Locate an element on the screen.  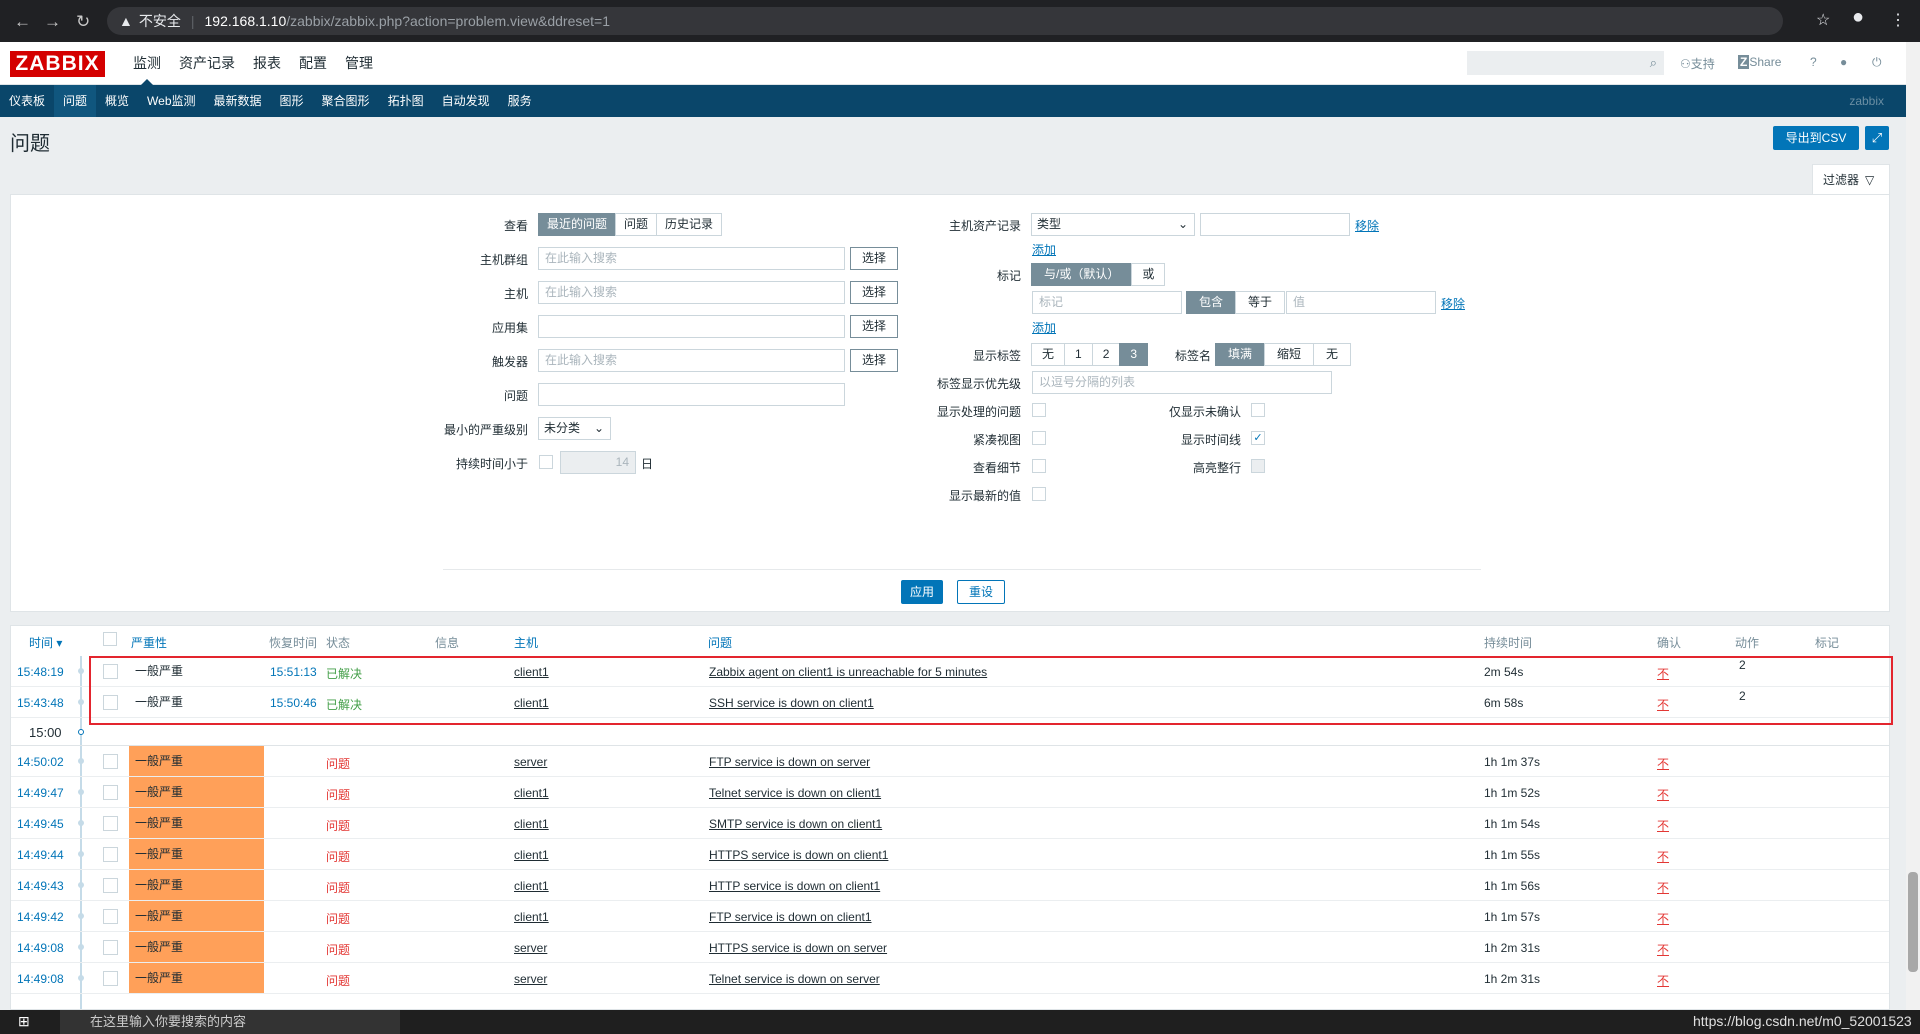
row-problem: FTP service is down on server is located at coordinates (789, 762).